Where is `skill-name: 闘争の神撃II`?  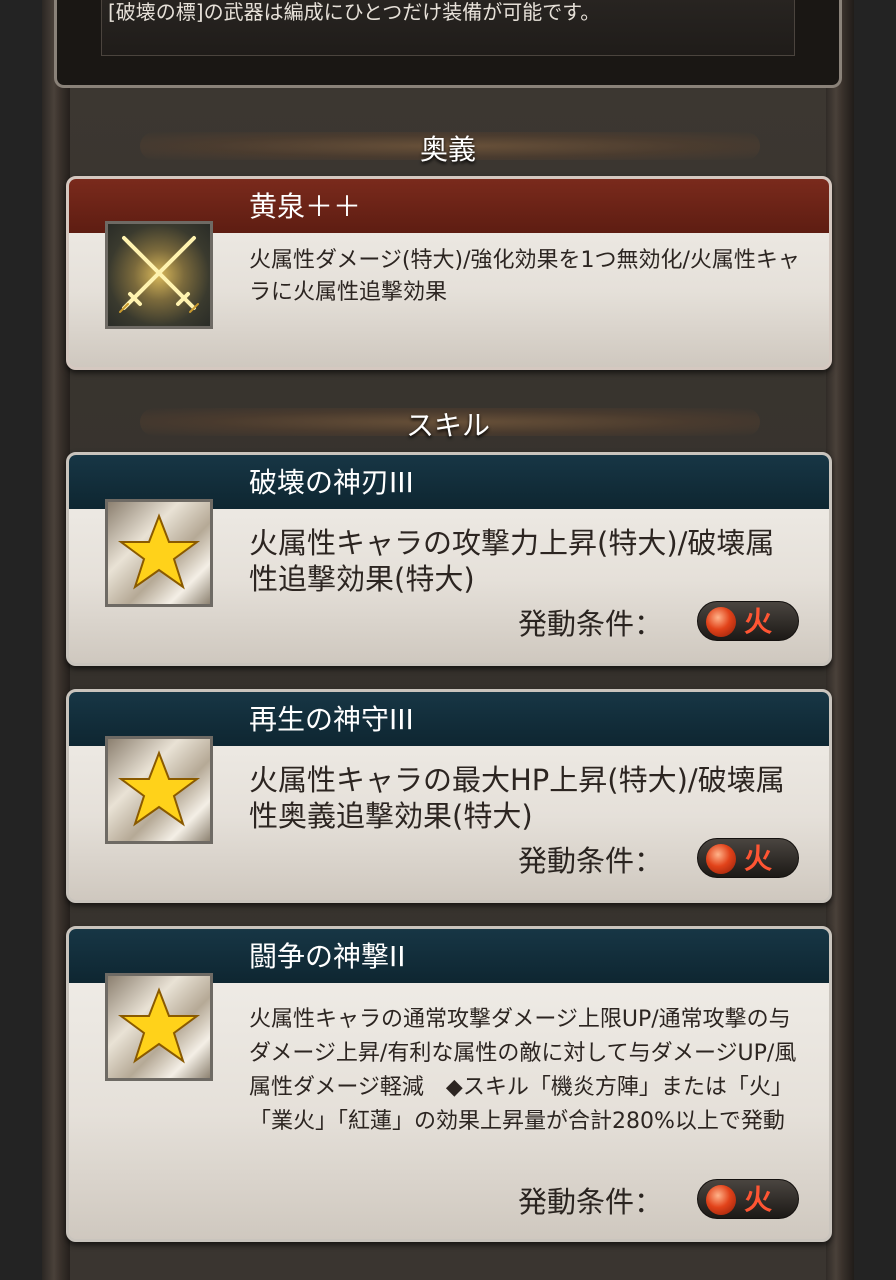
skill-name: 闘争の神撃II is located at coordinates (327, 956).